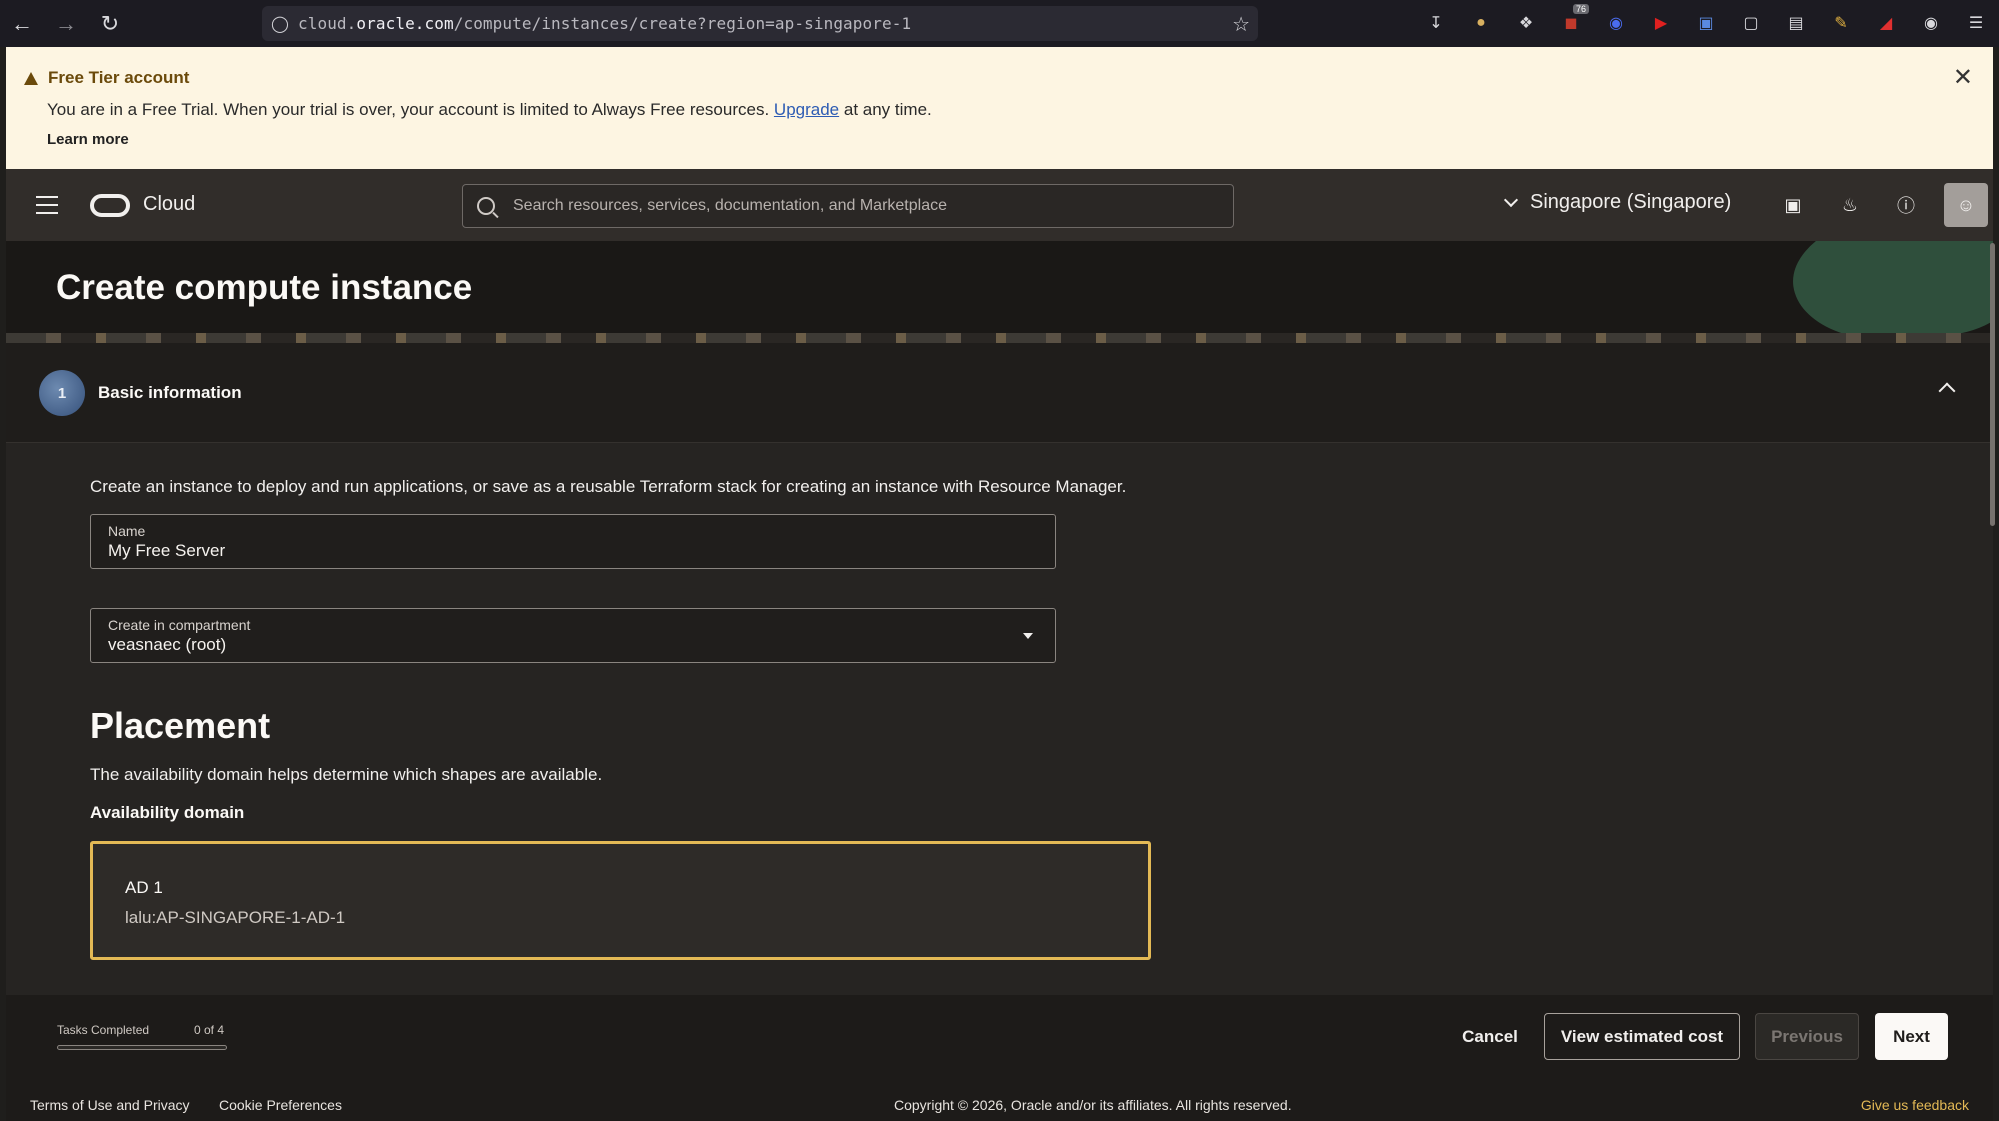 This screenshot has width=1999, height=1121. What do you see at coordinates (1616, 23) in the screenshot?
I see `extension-blue-icon: ◉` at bounding box center [1616, 23].